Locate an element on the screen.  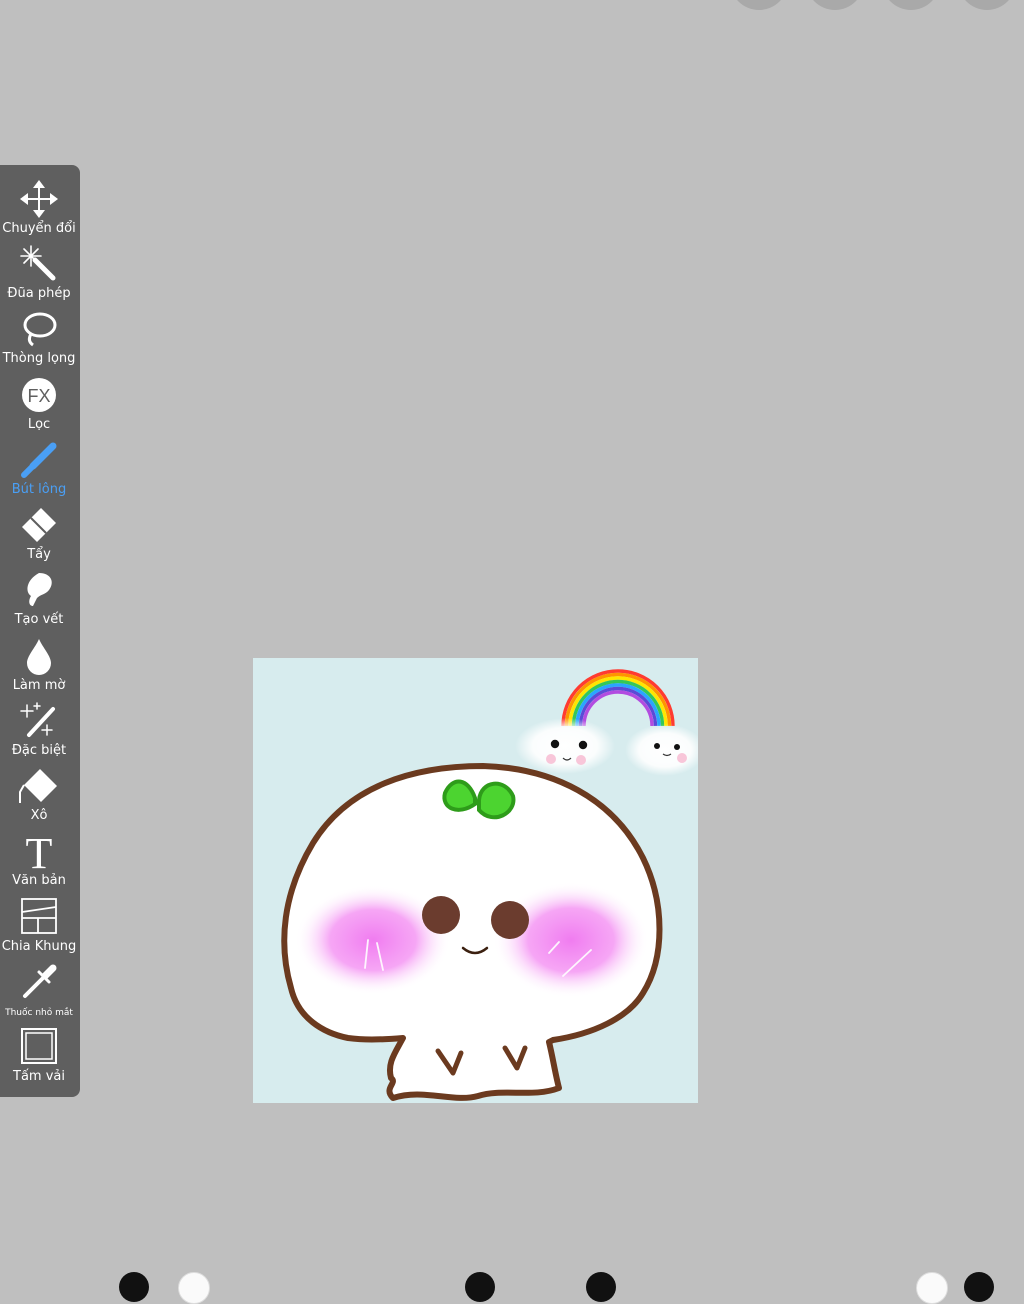
tool-label: Chuyển đổi is located at coordinates (39, 228).